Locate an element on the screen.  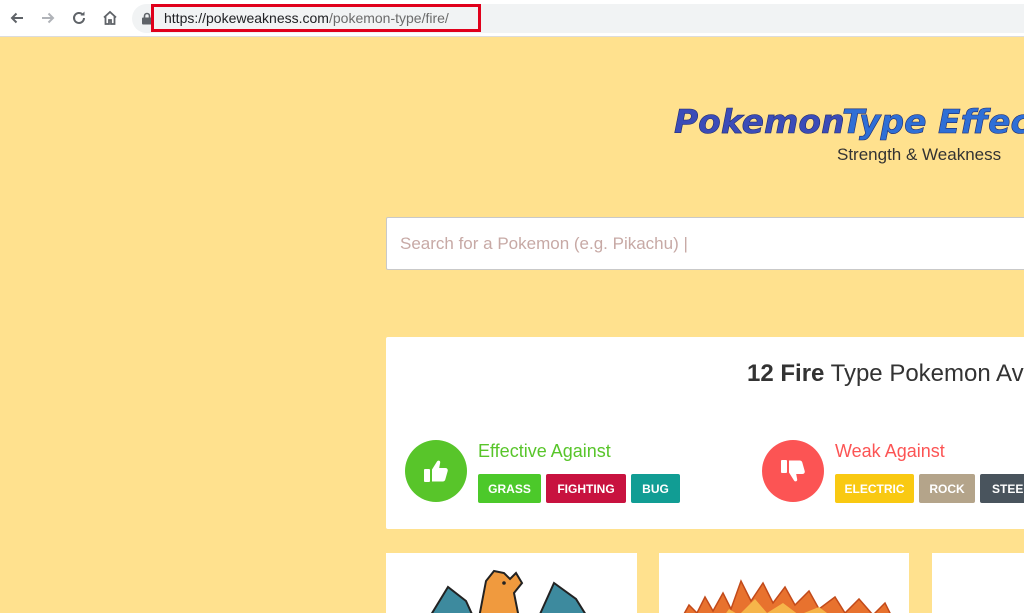
pokemon-count: 12 Fire is located at coordinates (786, 373).